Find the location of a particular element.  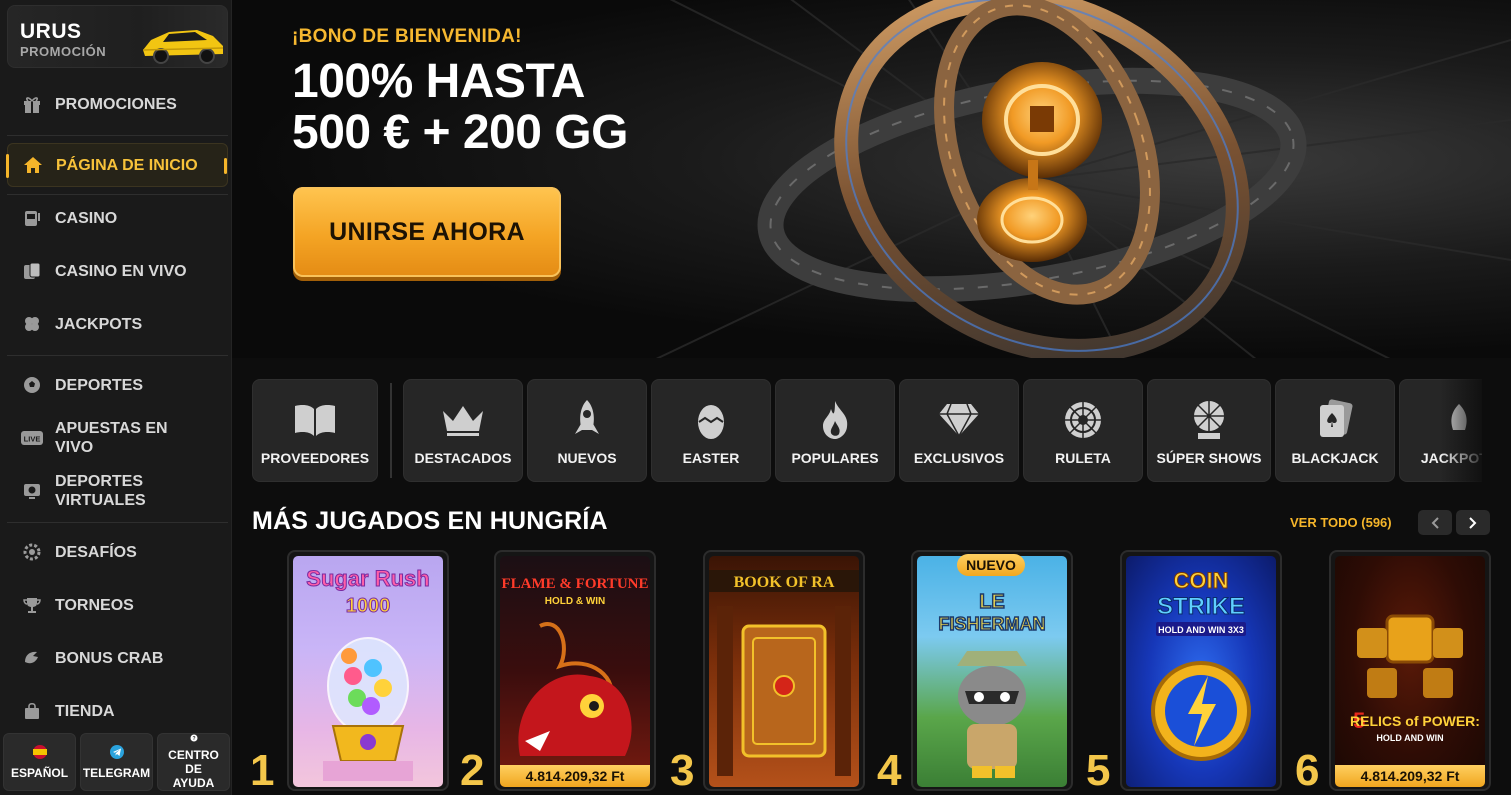

game-card-book-of-ra: BOOK OF RA is located at coordinates (784, 670).